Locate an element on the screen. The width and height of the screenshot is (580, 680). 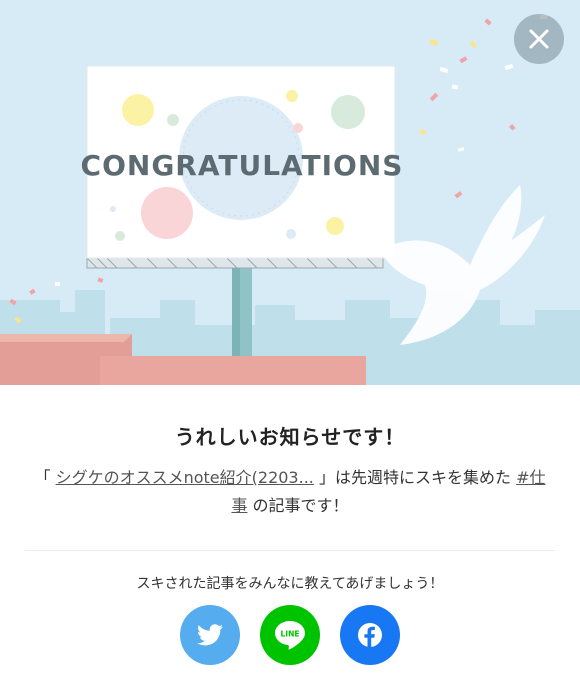
line-icon-label: LINE is located at coordinates (290, 634).